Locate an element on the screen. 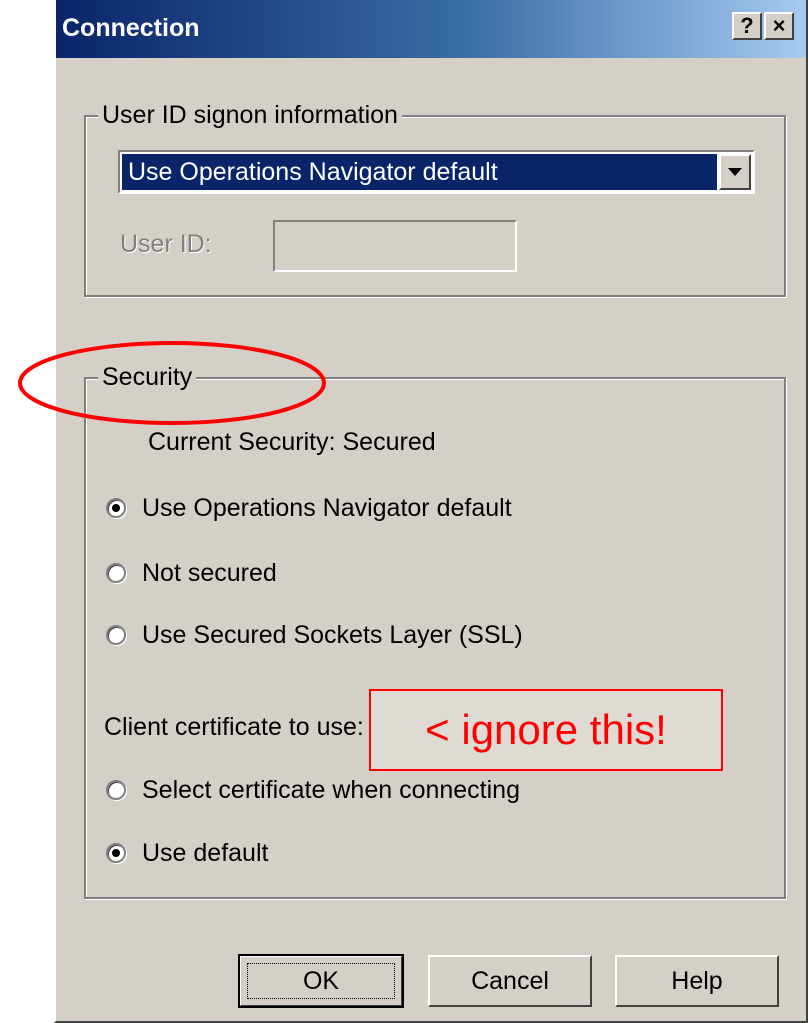 The image size is (808, 1023). cancel-button-label: Cancel is located at coordinates (510, 980).